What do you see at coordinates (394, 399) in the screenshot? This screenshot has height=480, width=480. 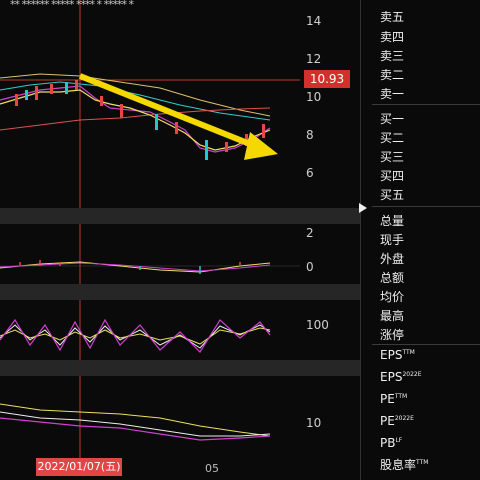 I see `pe-ttm: PETTM` at bounding box center [394, 399].